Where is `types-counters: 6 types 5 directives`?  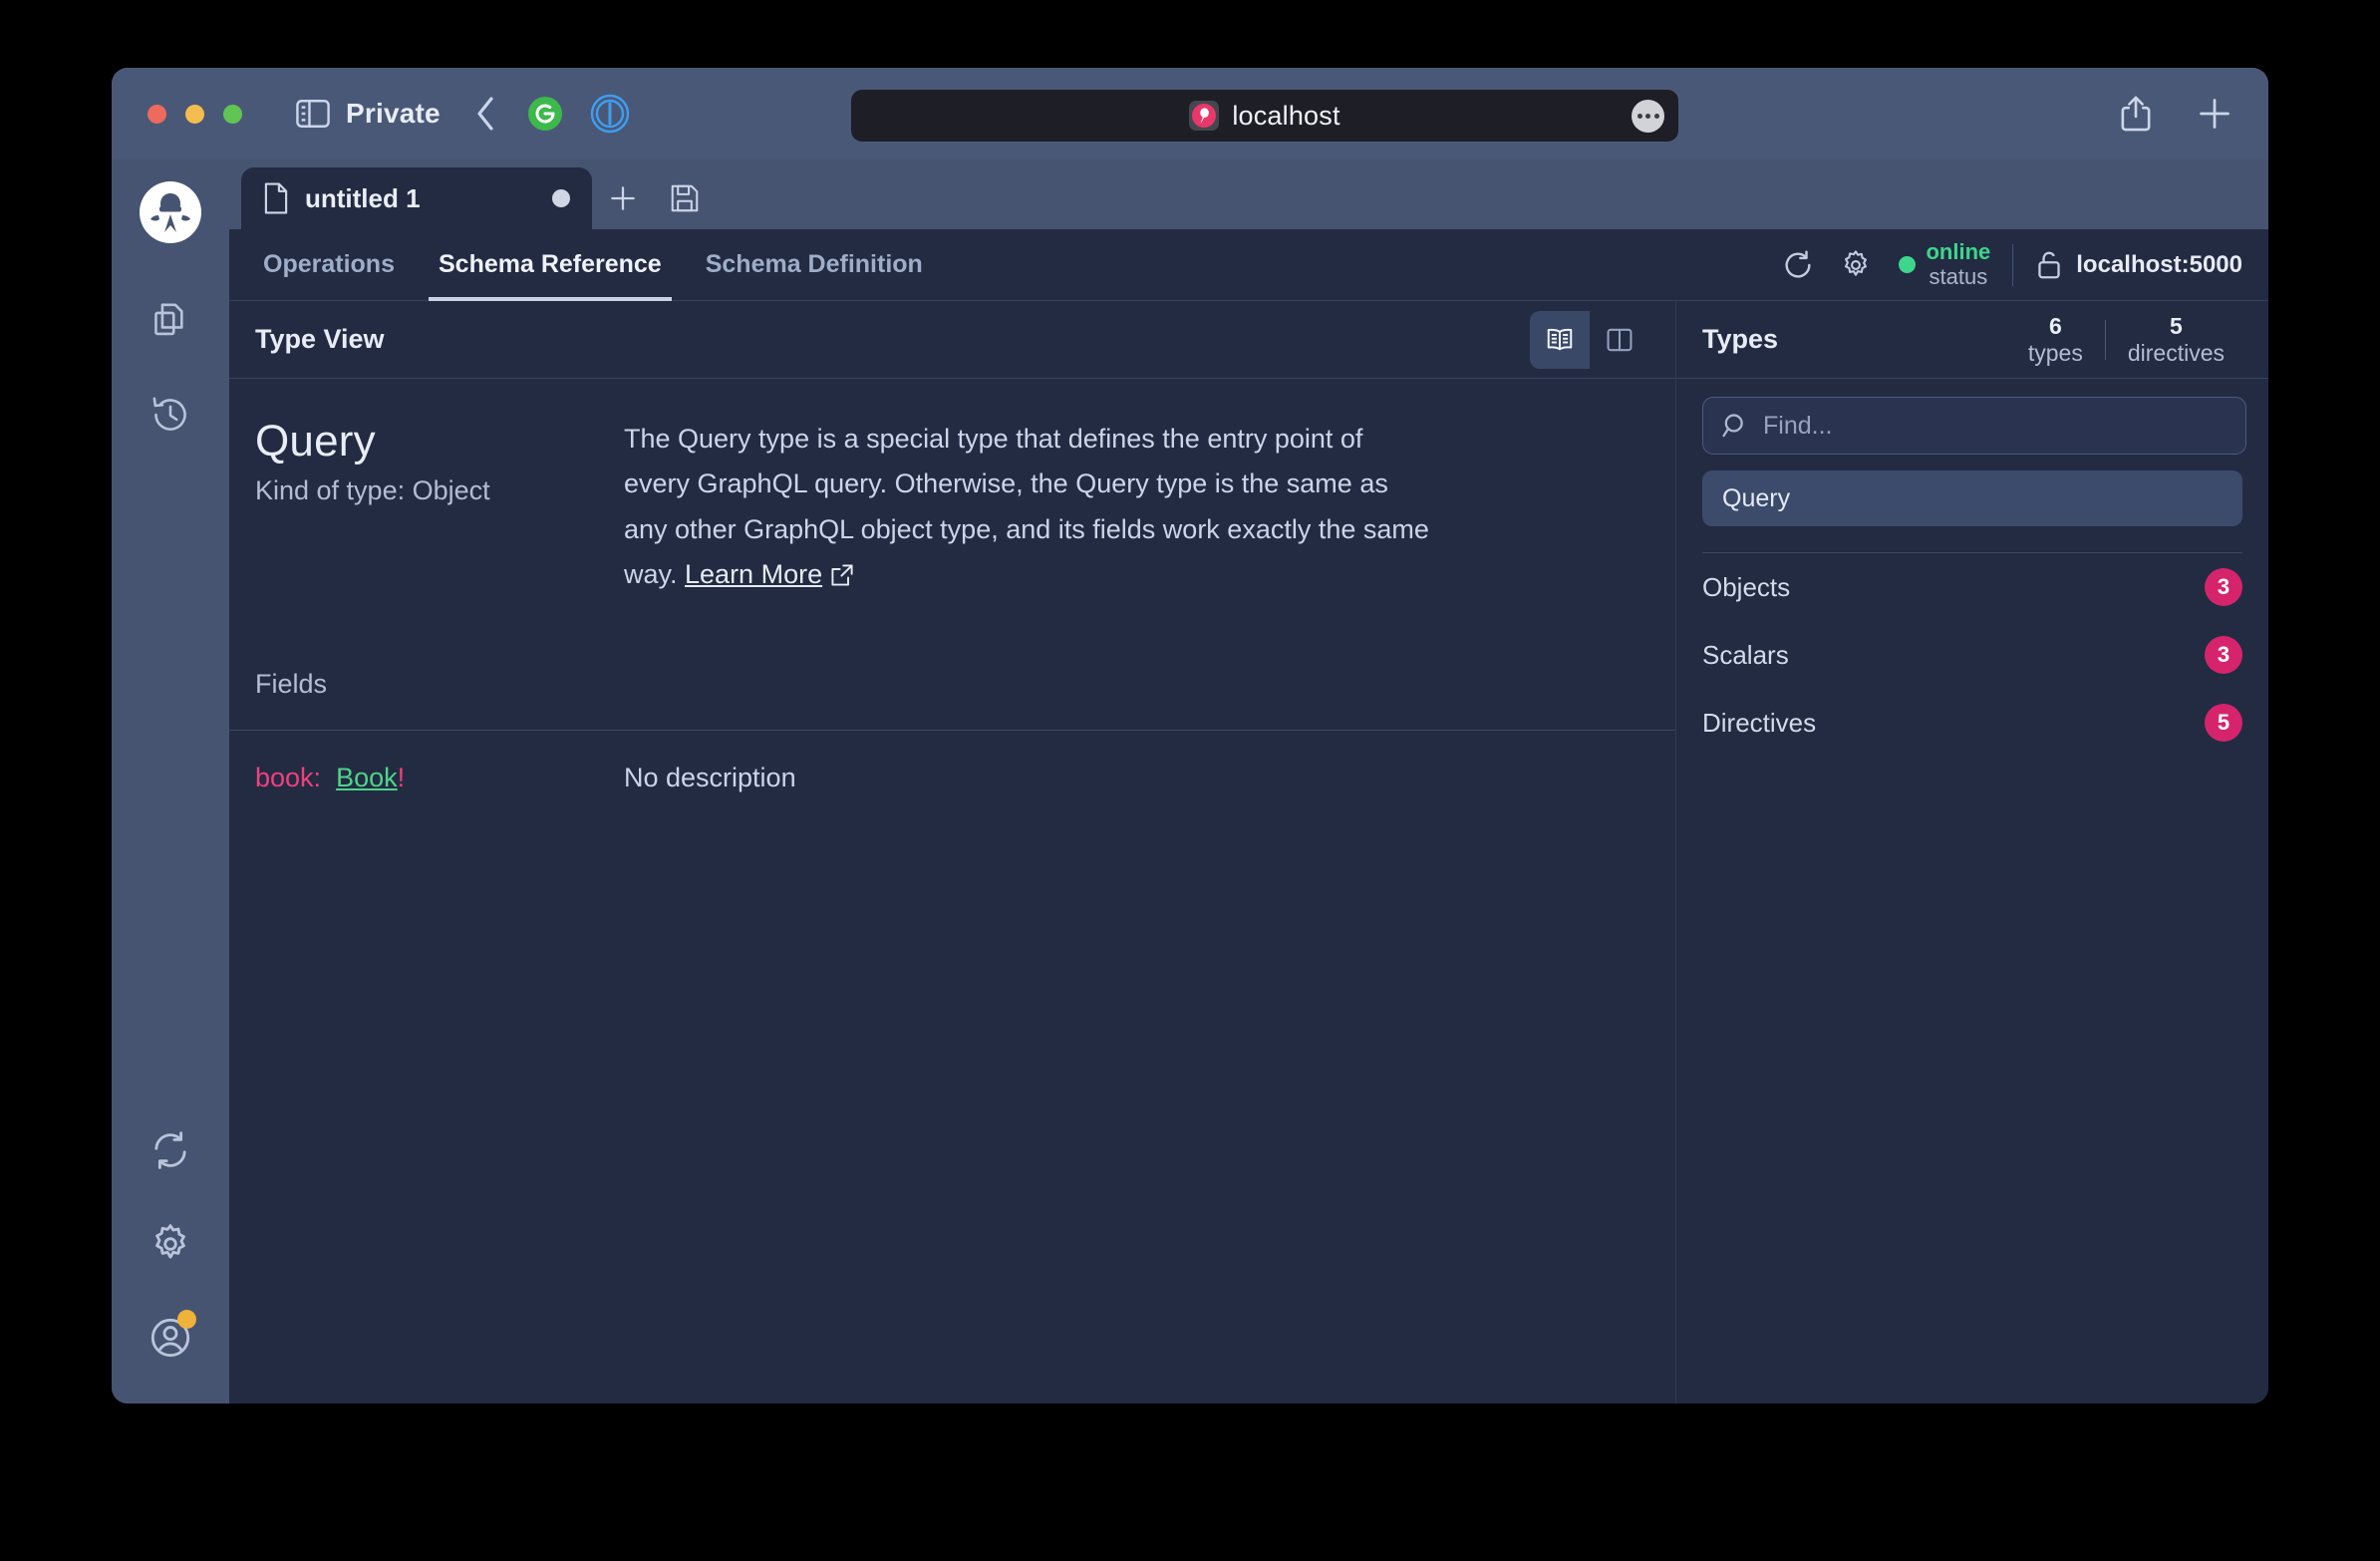
types-counters: 6 types 5 directives is located at coordinates (2126, 339).